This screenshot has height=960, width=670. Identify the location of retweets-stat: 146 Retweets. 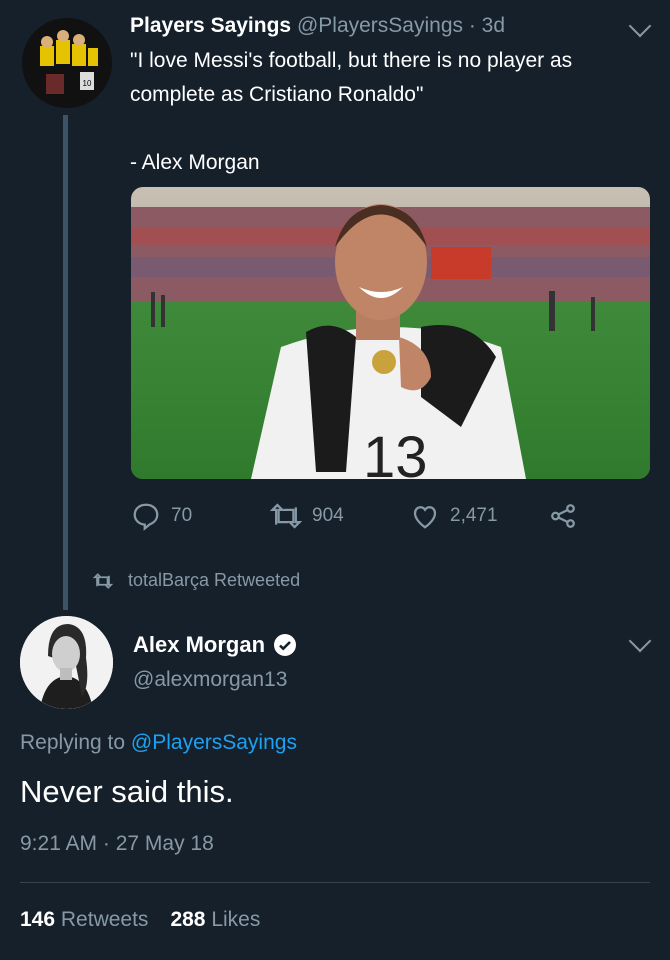
(84, 920).